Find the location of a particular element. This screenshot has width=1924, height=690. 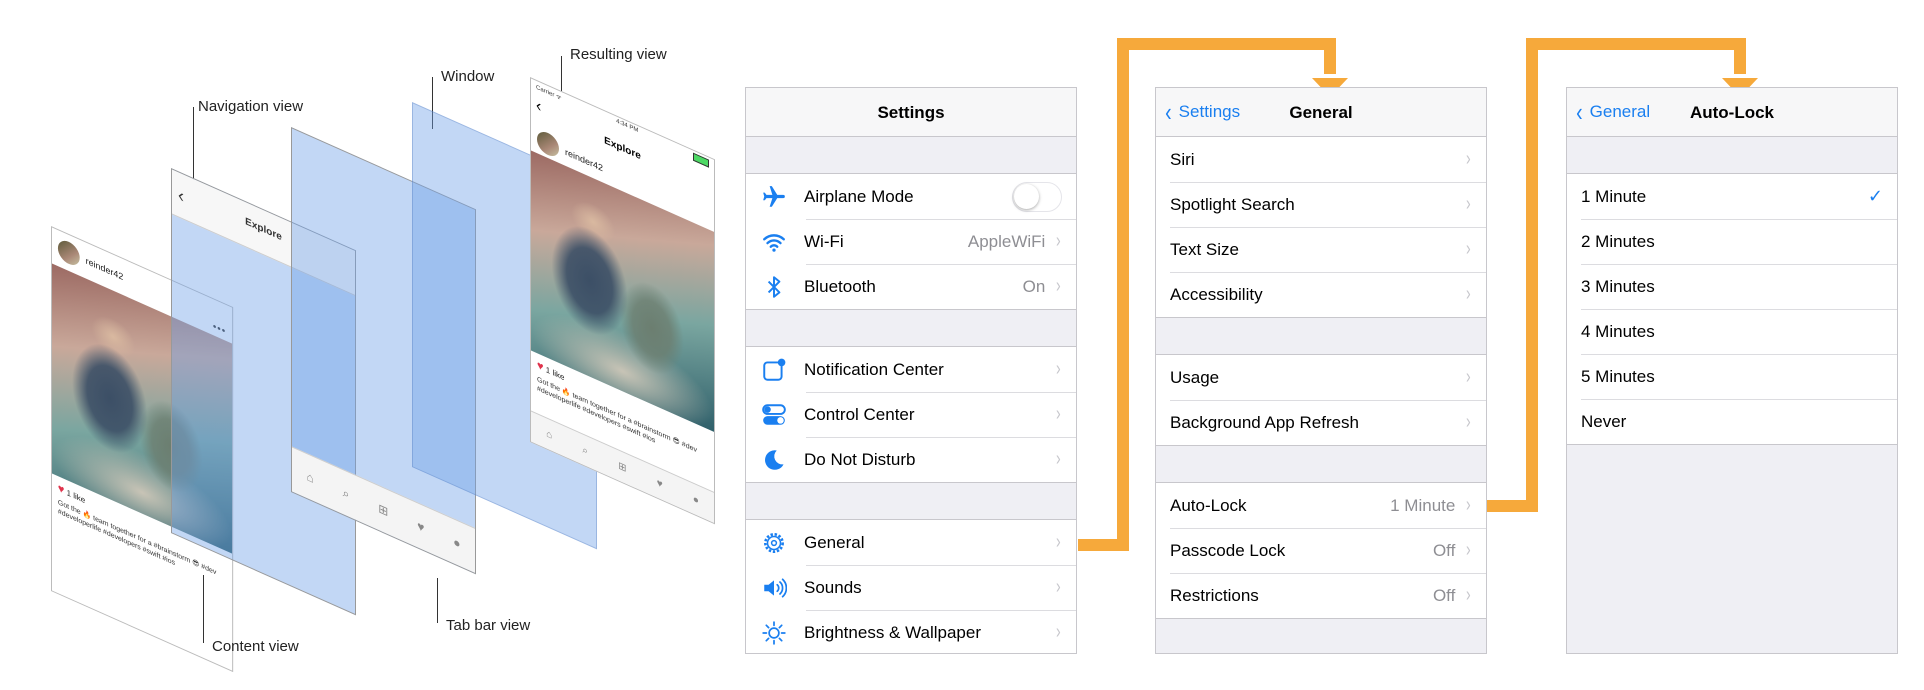

option-label: 4 Minutes is located at coordinates (1618, 331).